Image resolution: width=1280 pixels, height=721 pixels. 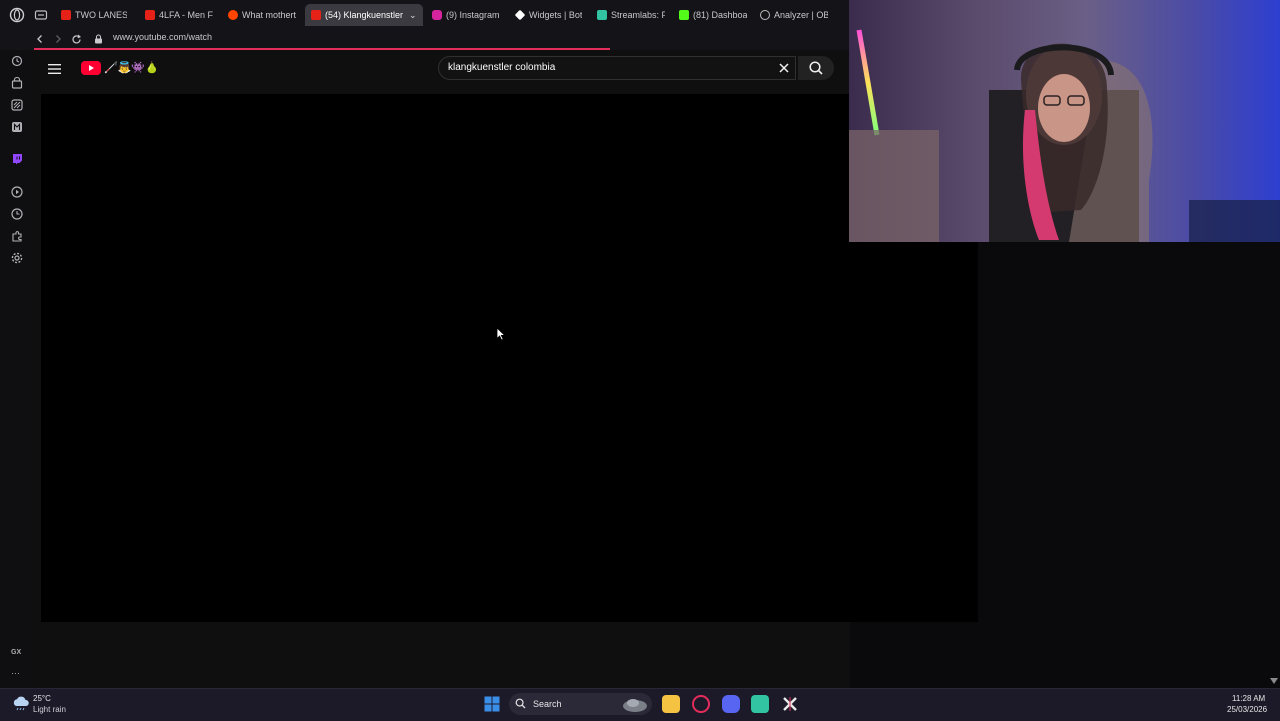 I want to click on reload-button, so click(x=76, y=39).